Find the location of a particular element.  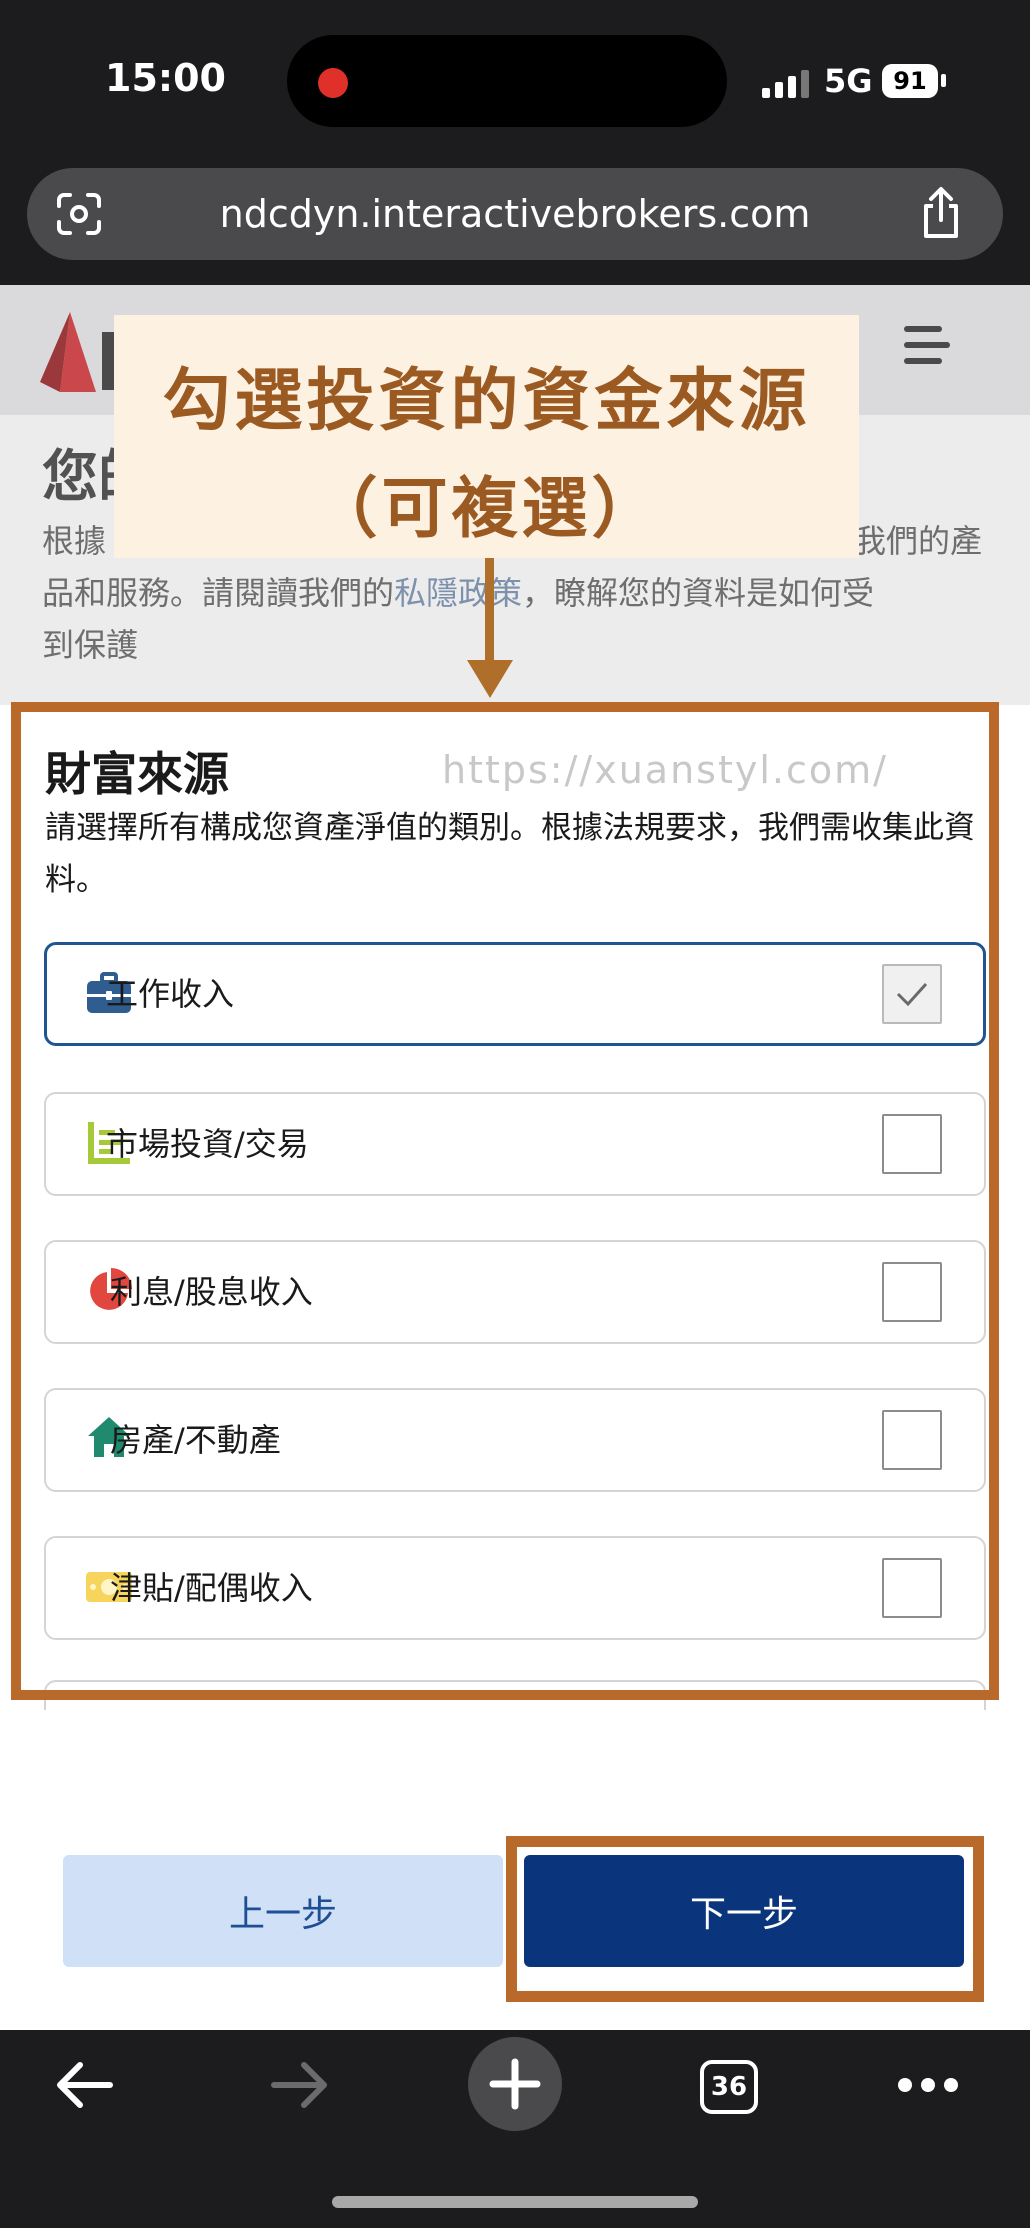

status-time: 15:00 is located at coordinates (165, 78).